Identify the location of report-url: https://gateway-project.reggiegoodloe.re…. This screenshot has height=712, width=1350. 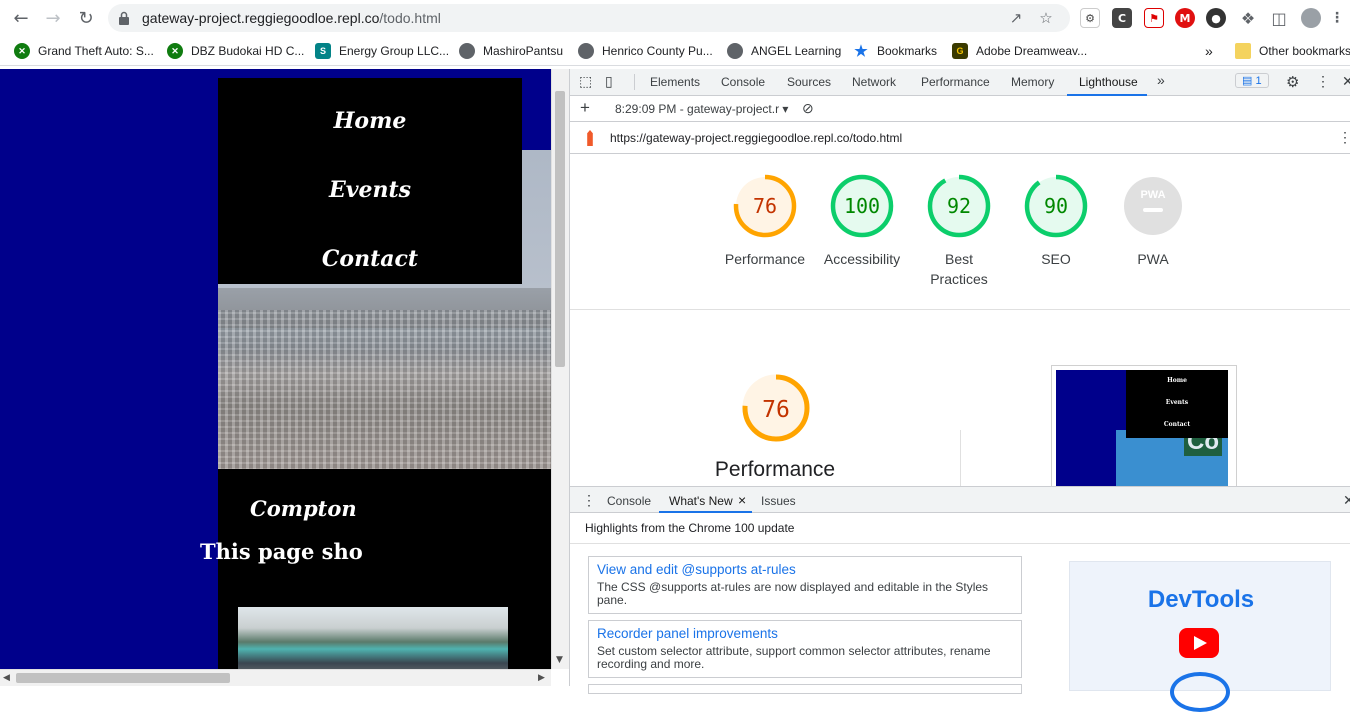
(756, 138).